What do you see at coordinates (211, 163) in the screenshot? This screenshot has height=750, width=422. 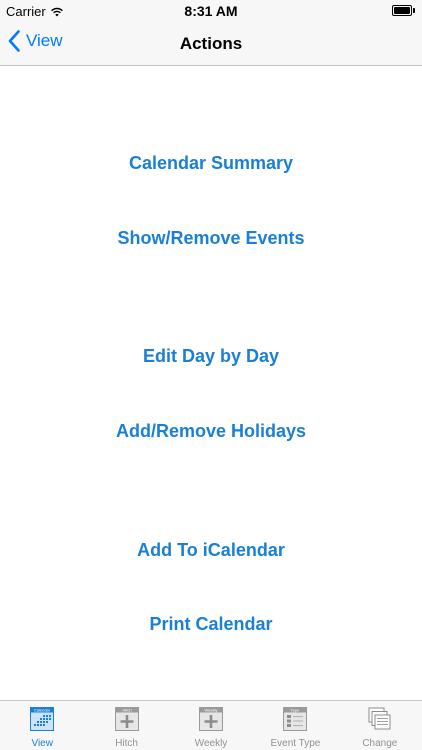 I see `calendar-summary-button: Calendar Summary` at bounding box center [211, 163].